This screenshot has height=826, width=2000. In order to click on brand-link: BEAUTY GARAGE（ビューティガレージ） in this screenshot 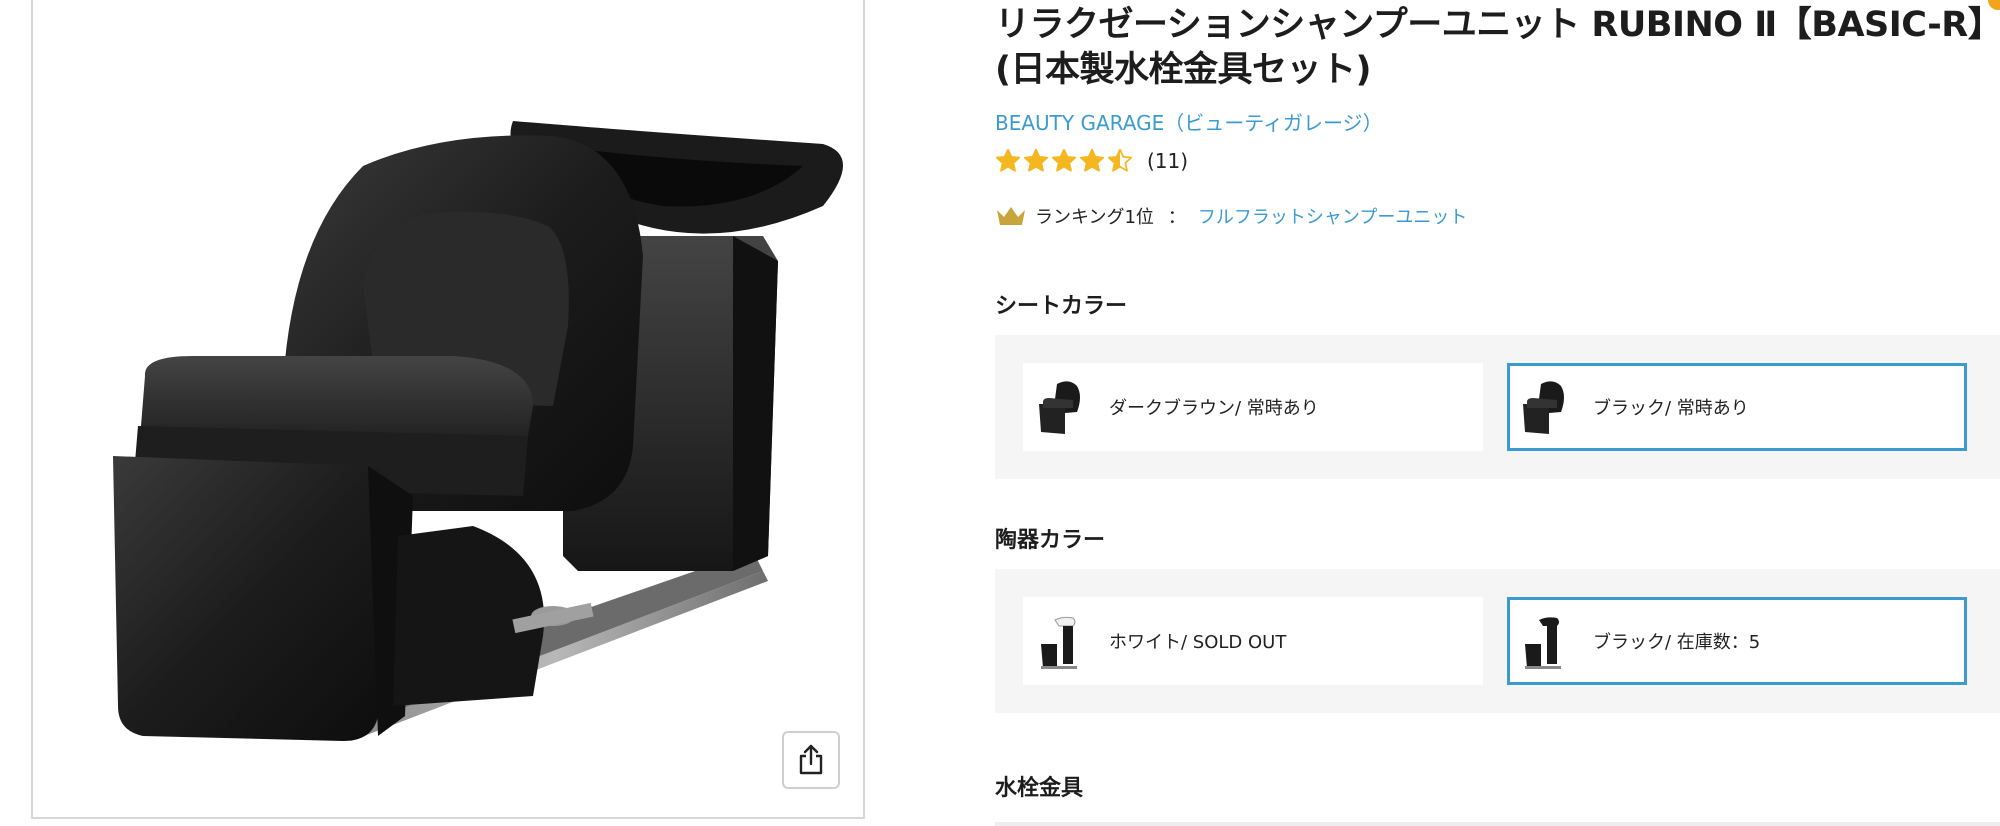, I will do `click(1189, 121)`.